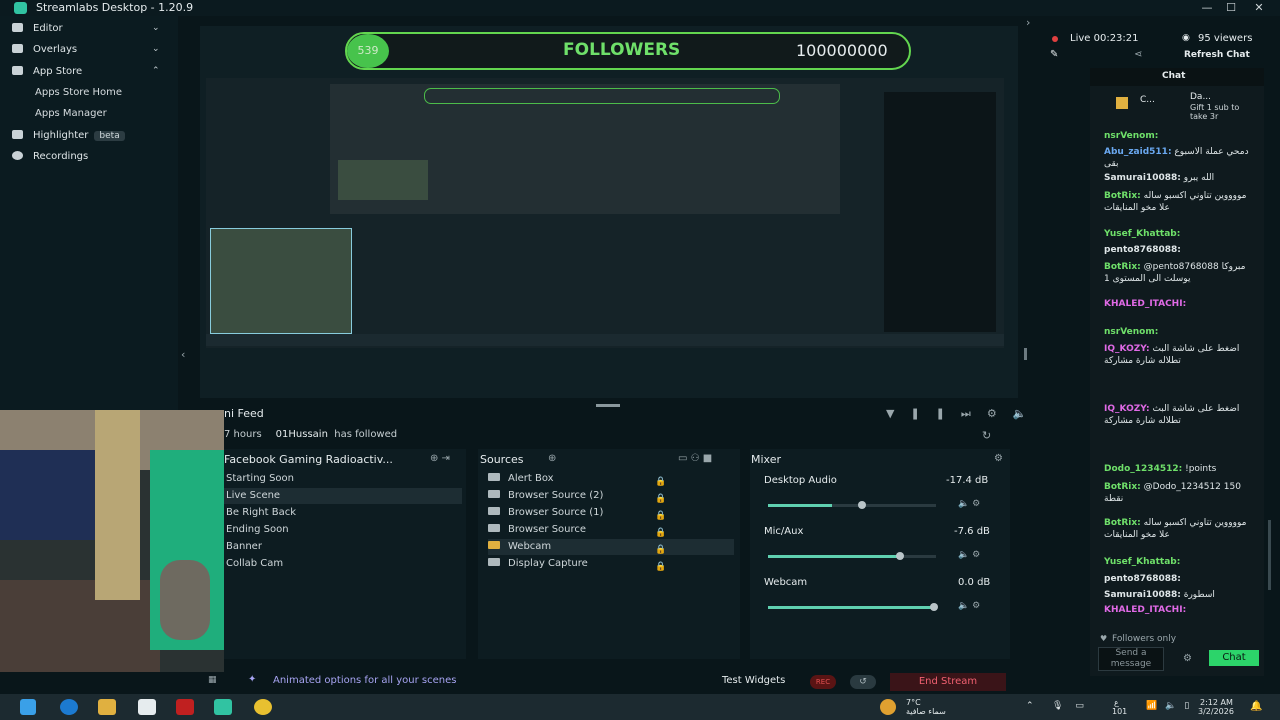  What do you see at coordinates (1217, 55) in the screenshot?
I see `refresh-chat-button: Refresh Chat` at bounding box center [1217, 55].